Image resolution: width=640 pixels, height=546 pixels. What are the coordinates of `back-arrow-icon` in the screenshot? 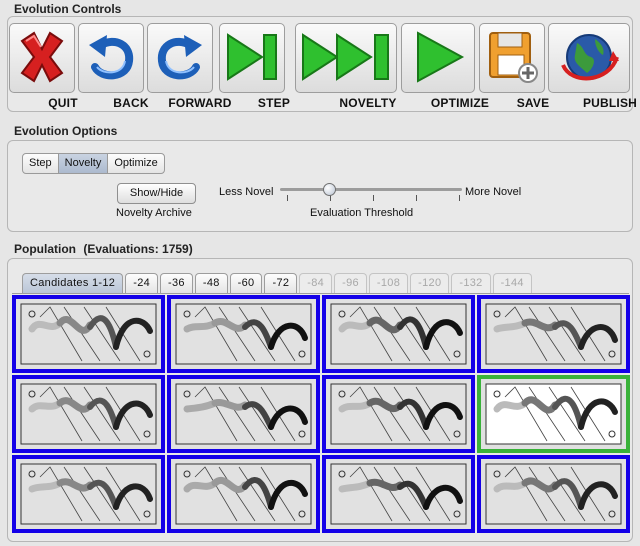 It's located at (111, 58).